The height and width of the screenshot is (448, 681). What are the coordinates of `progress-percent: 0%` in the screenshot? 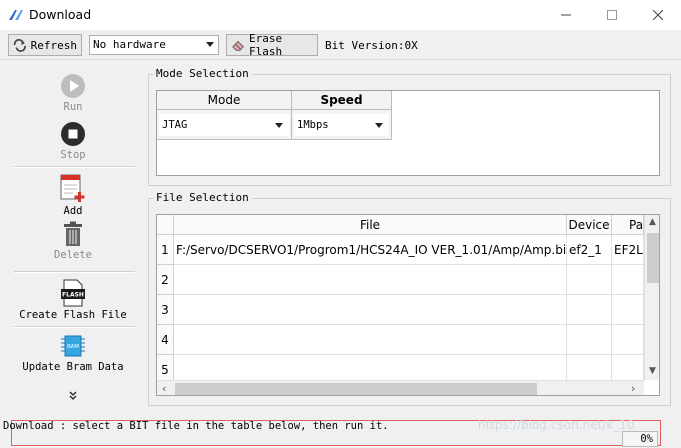 It's located at (640, 439).